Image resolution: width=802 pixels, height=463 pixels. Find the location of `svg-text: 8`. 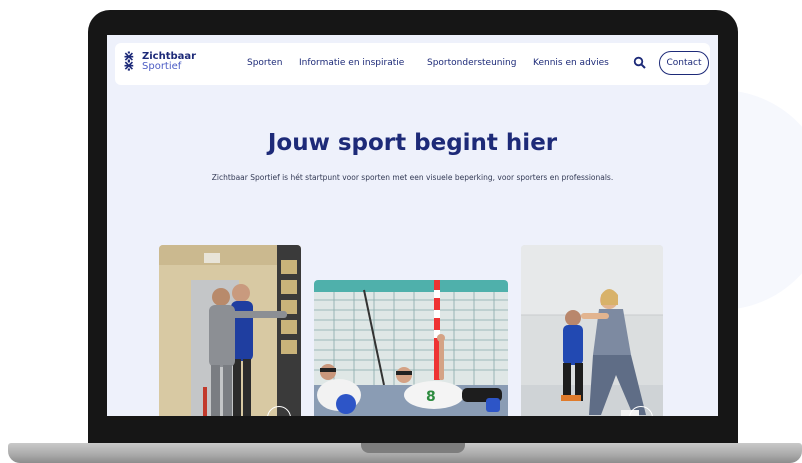

svg-text: 8 is located at coordinates (431, 397).